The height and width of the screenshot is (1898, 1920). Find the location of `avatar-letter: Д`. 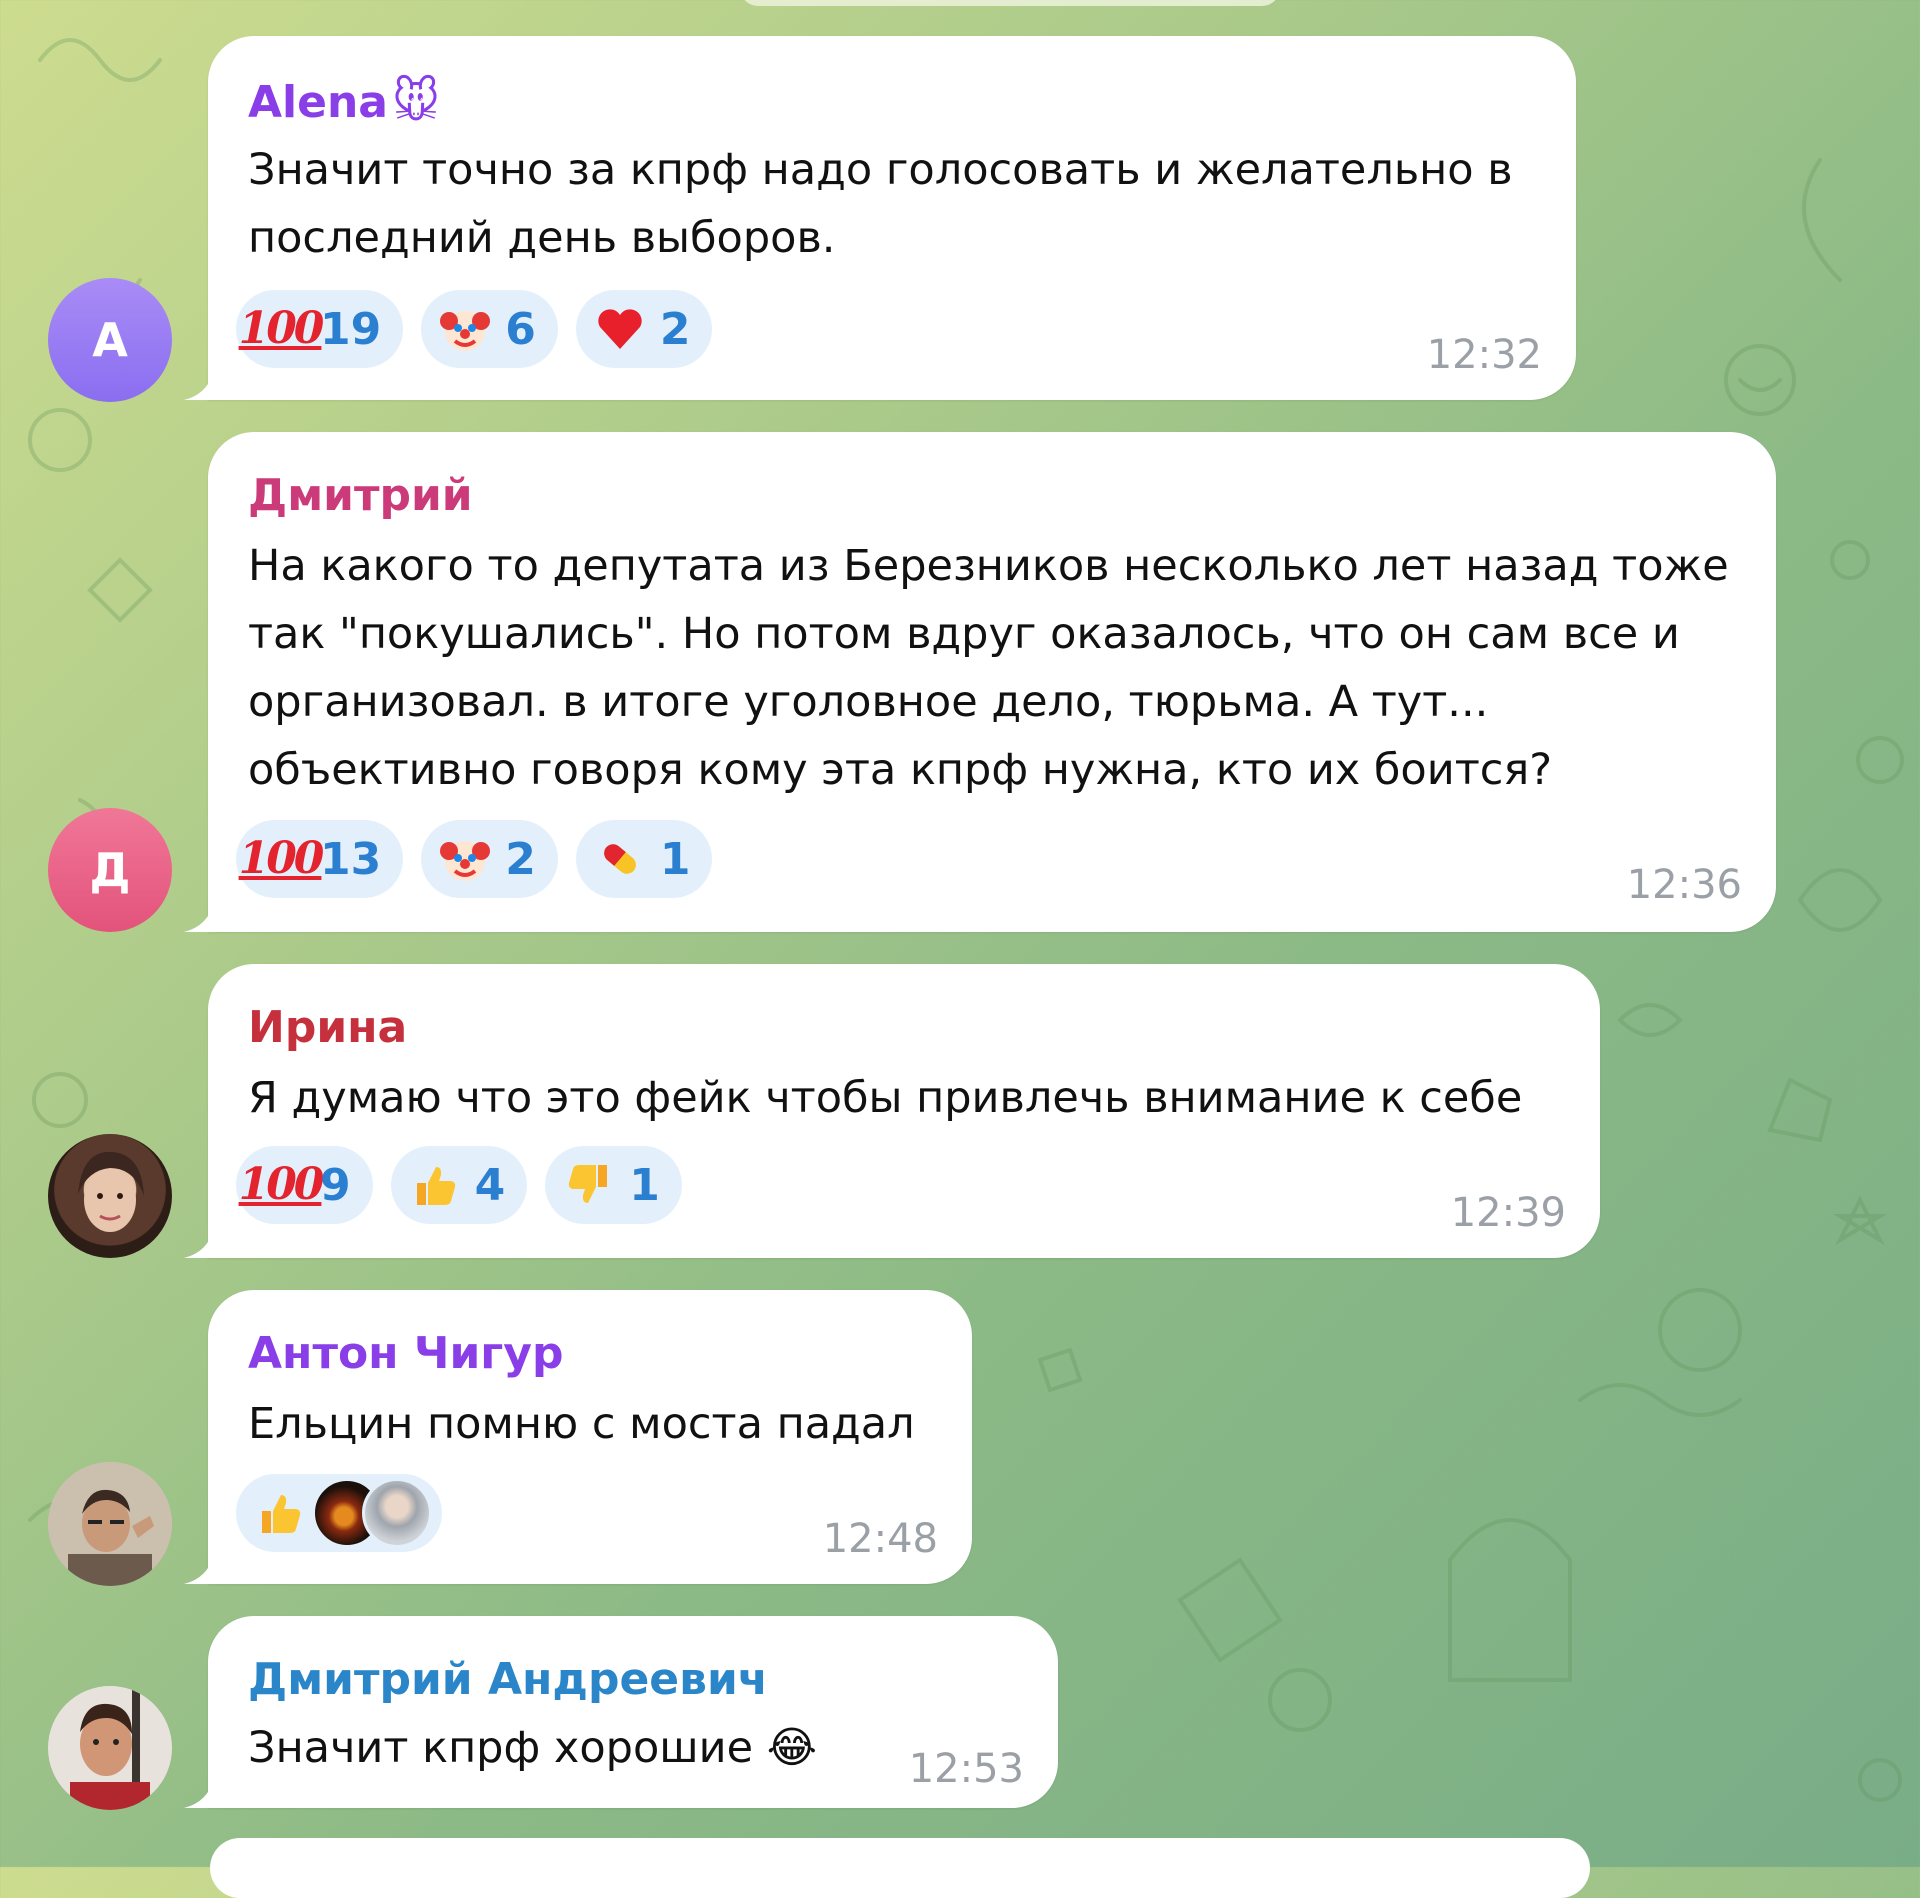

avatar-letter: Д is located at coordinates (110, 870).